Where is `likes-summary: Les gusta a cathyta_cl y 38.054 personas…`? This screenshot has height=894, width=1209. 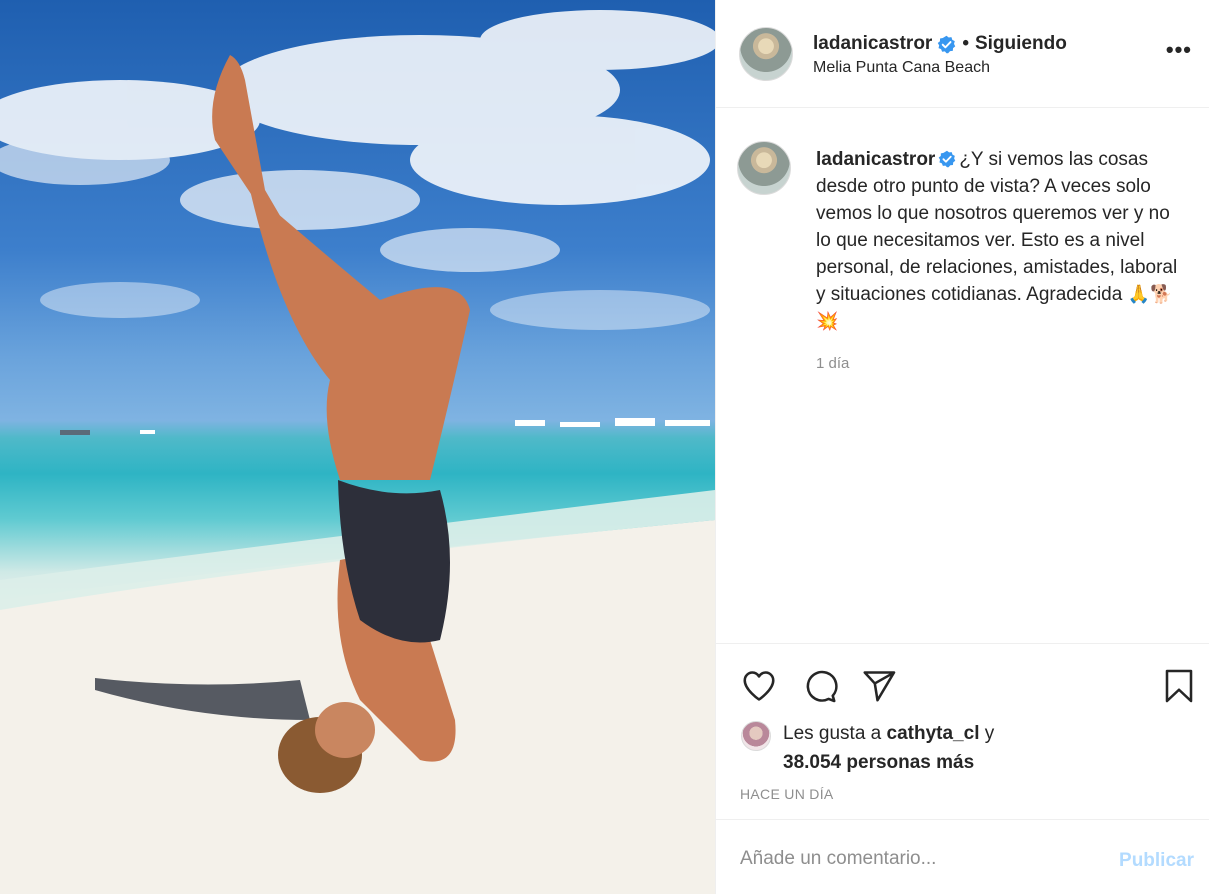 likes-summary: Les gusta a cathyta_cl y 38.054 personas… is located at coordinates (867, 748).